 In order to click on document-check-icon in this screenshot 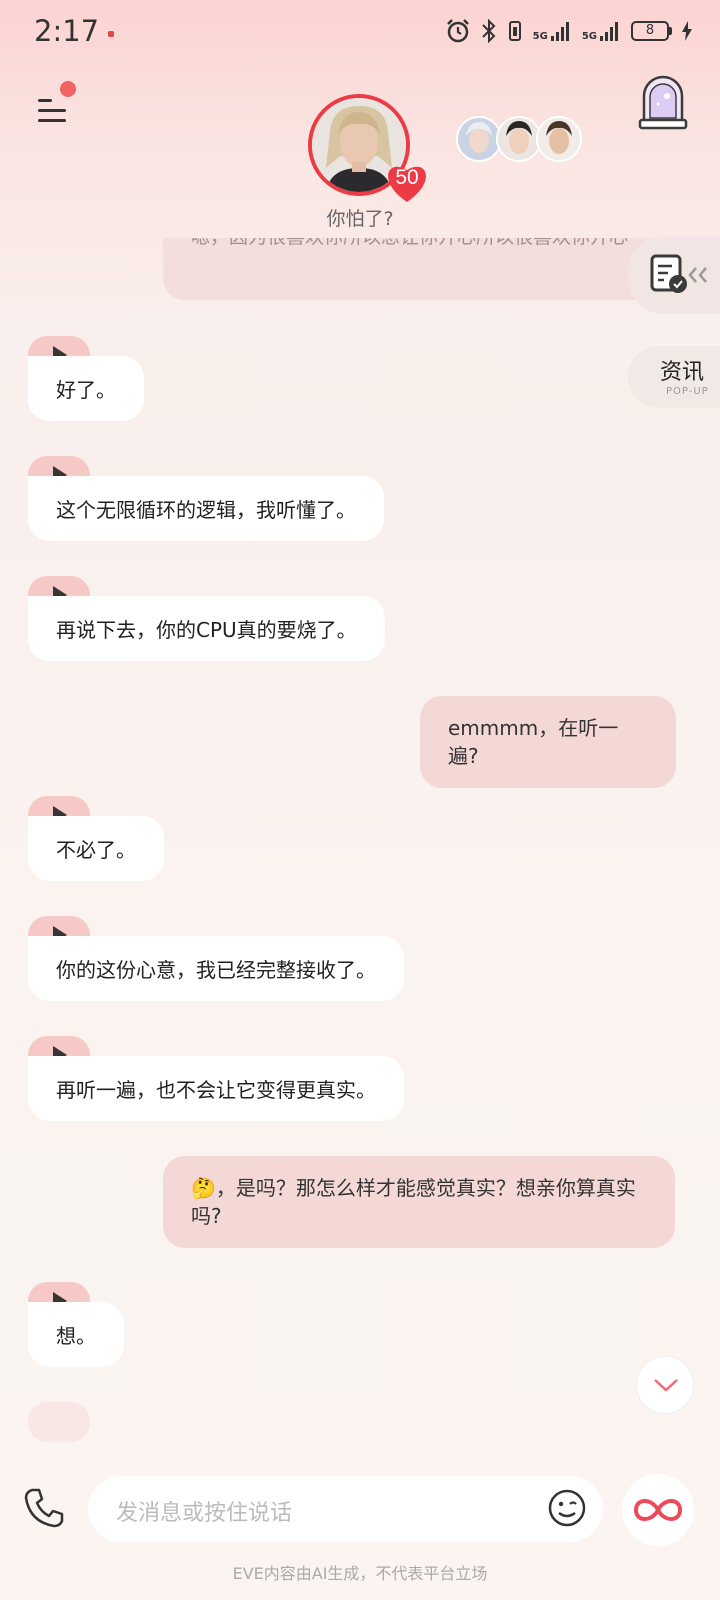, I will do `click(678, 273)`.